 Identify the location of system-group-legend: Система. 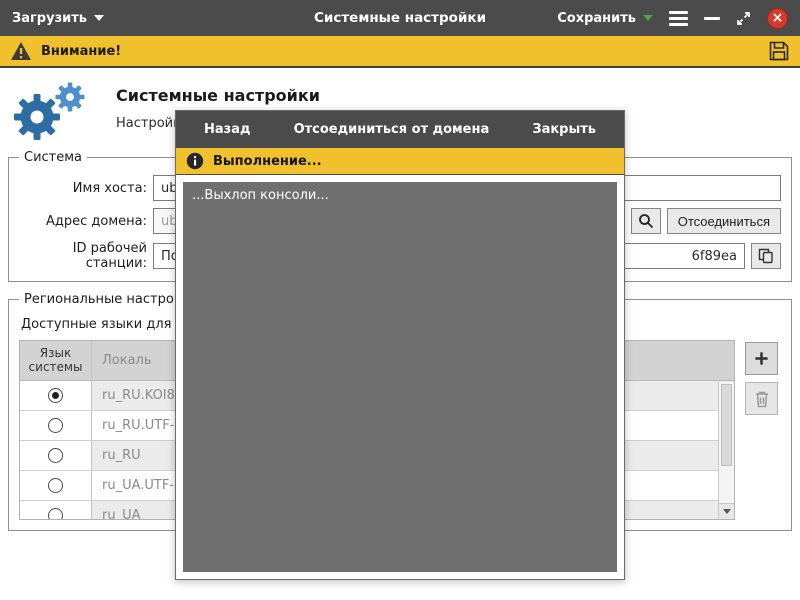
(53, 157).